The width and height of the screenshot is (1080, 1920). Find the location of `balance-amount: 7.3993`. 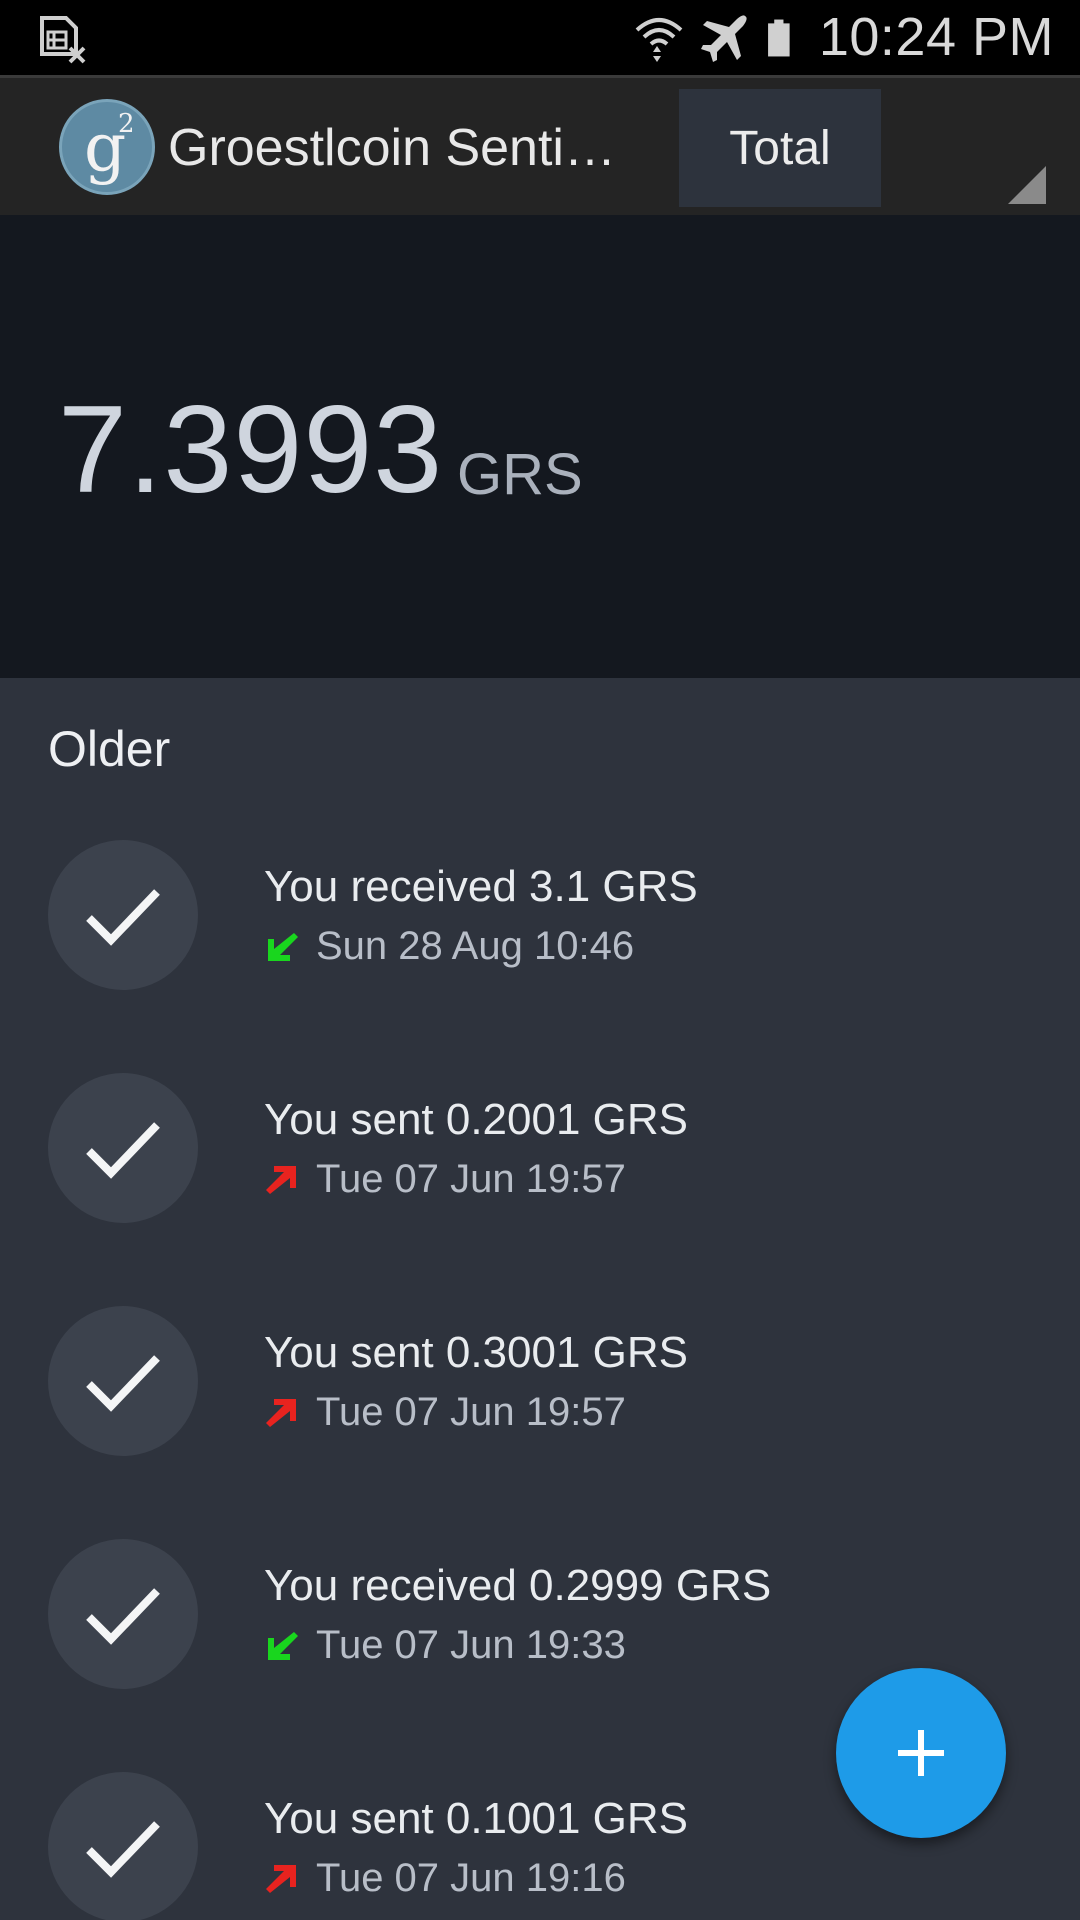

balance-amount: 7.3993 is located at coordinates (251, 450).